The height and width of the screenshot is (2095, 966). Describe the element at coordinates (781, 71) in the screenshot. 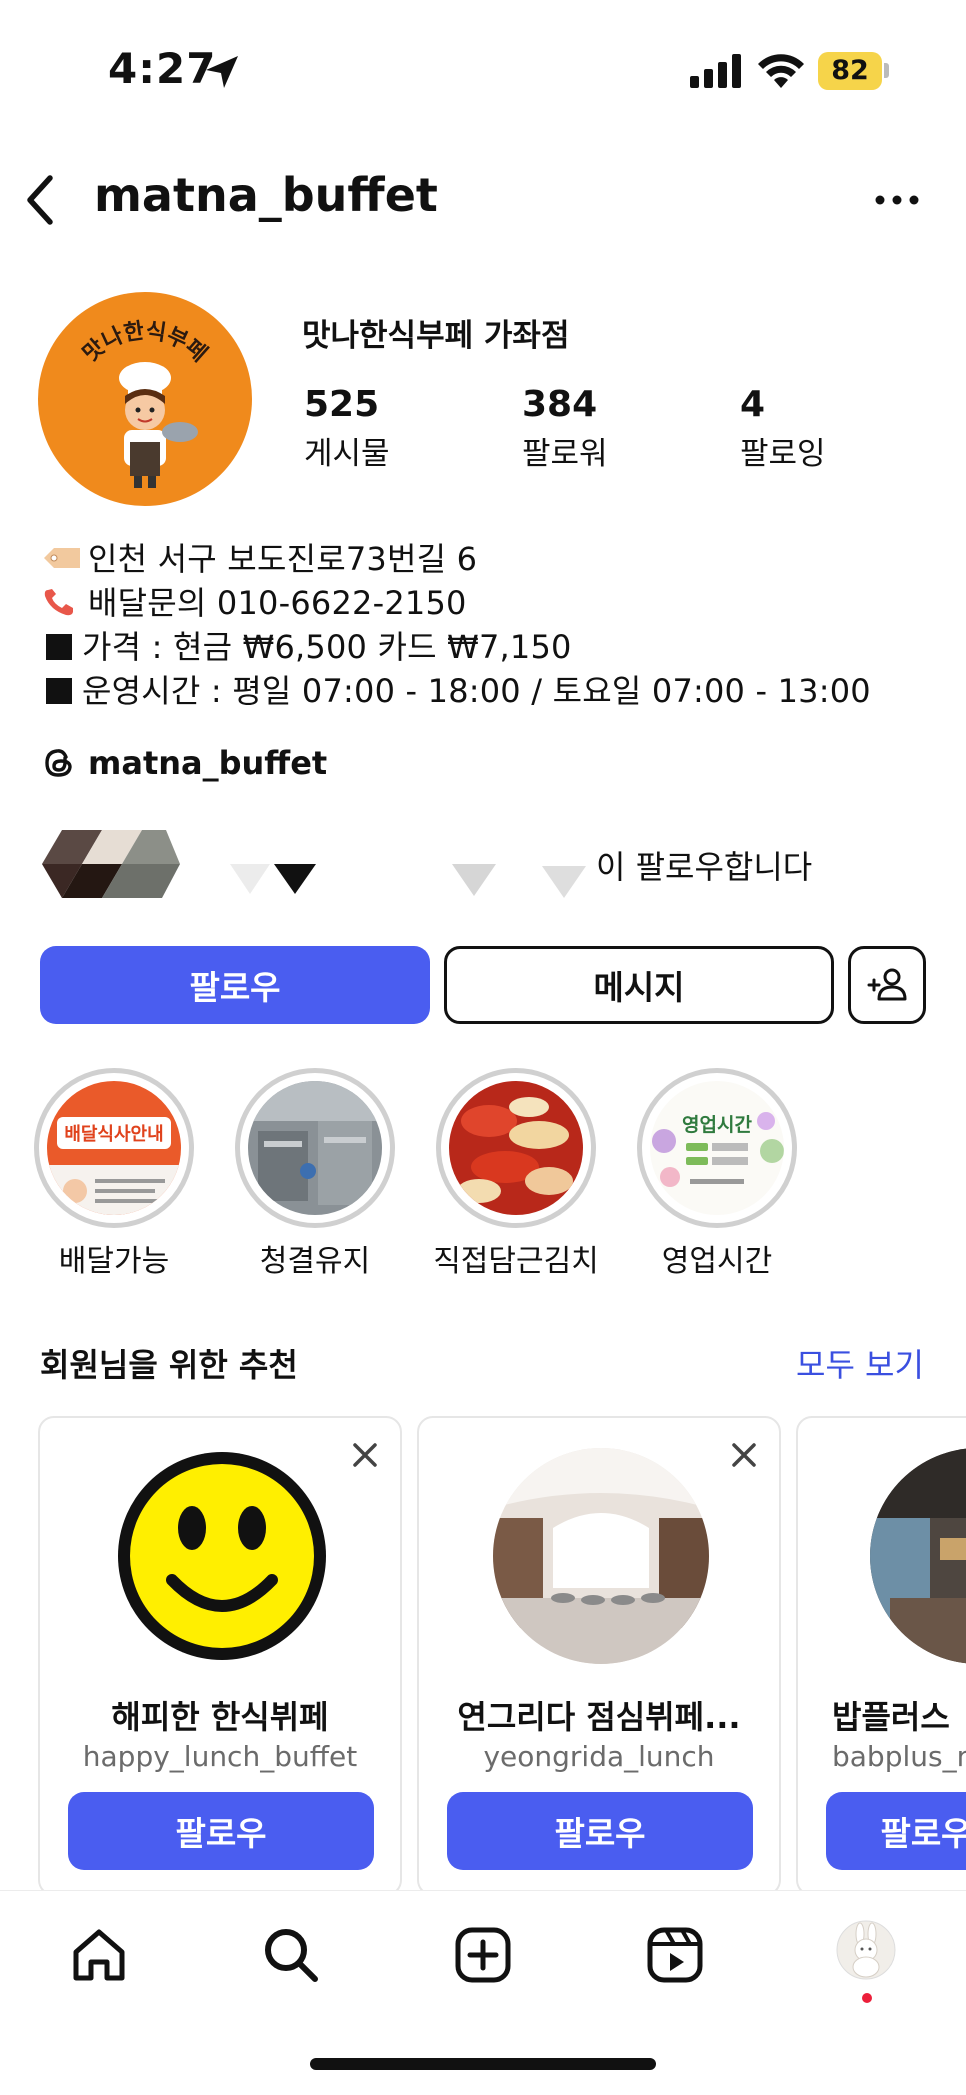

I see `wifi-icon` at that location.